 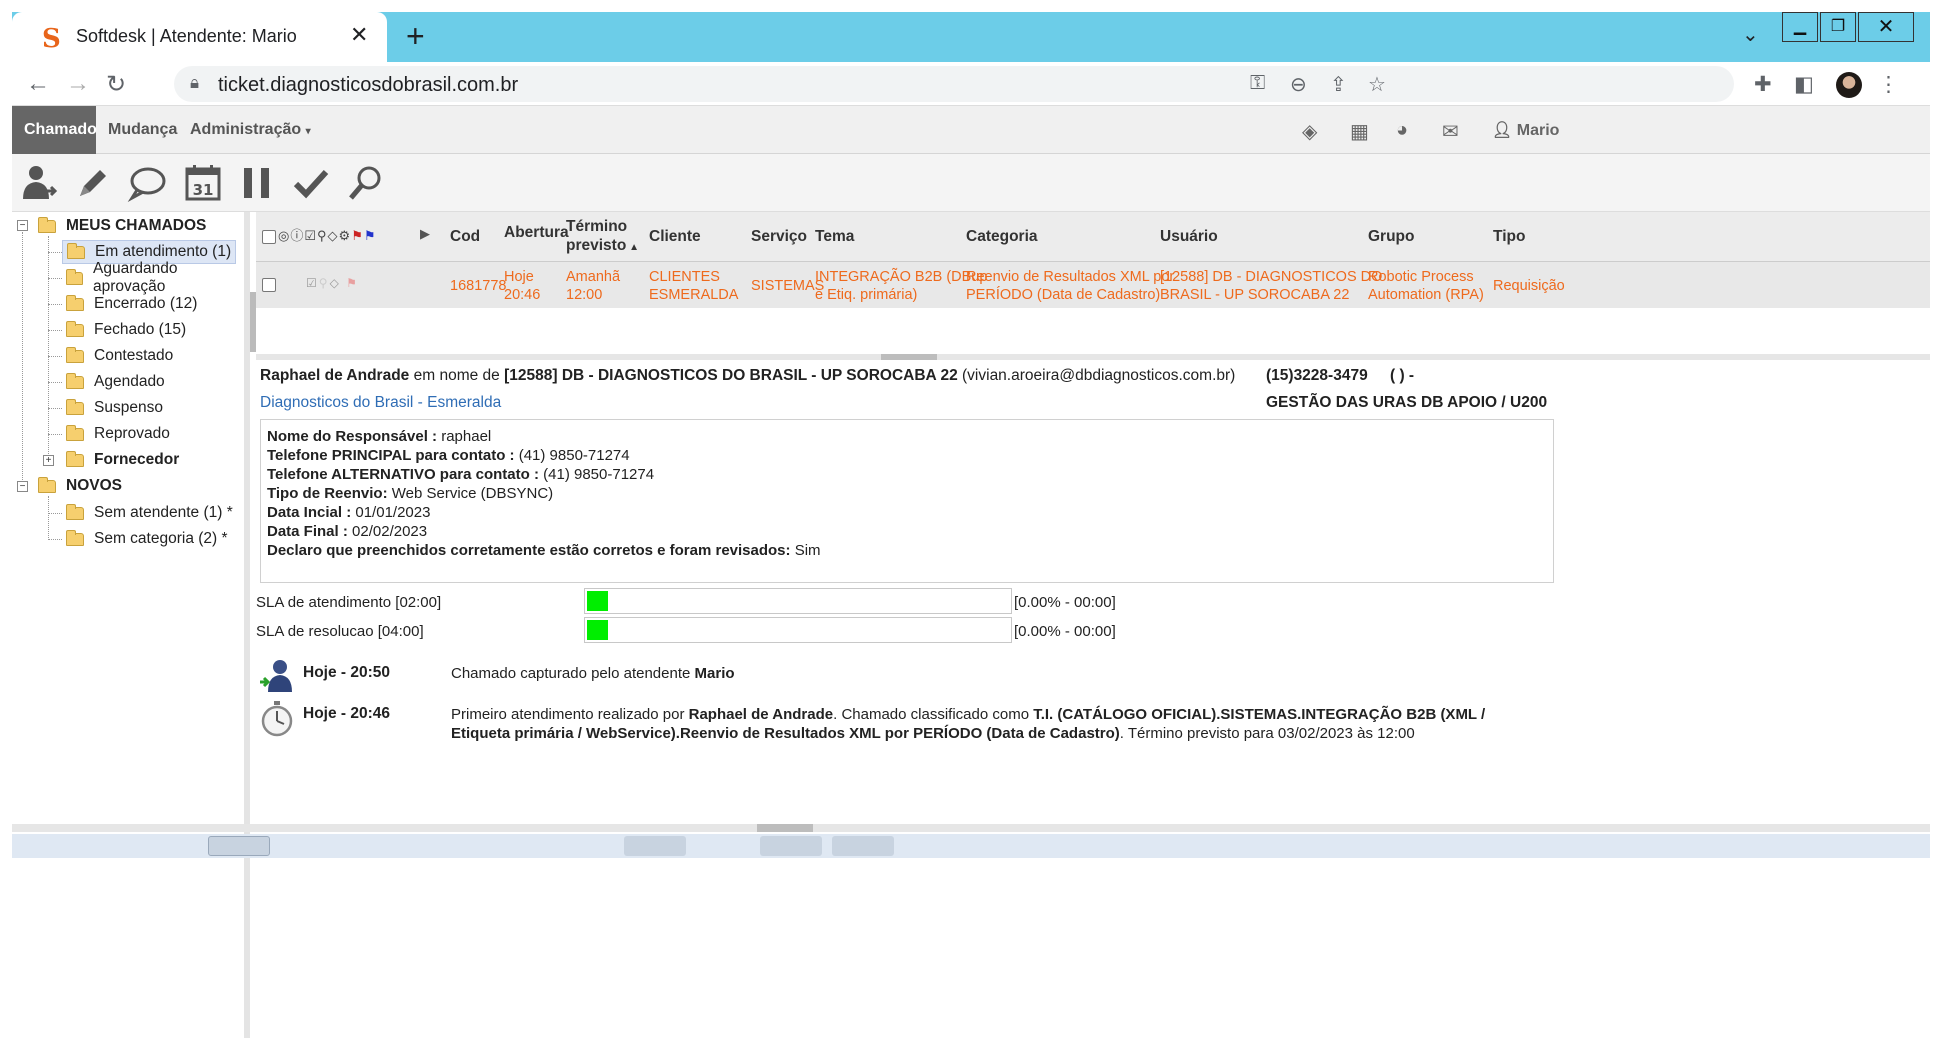 I want to click on tree-item-fechado: Fechado (15), so click(x=126, y=330).